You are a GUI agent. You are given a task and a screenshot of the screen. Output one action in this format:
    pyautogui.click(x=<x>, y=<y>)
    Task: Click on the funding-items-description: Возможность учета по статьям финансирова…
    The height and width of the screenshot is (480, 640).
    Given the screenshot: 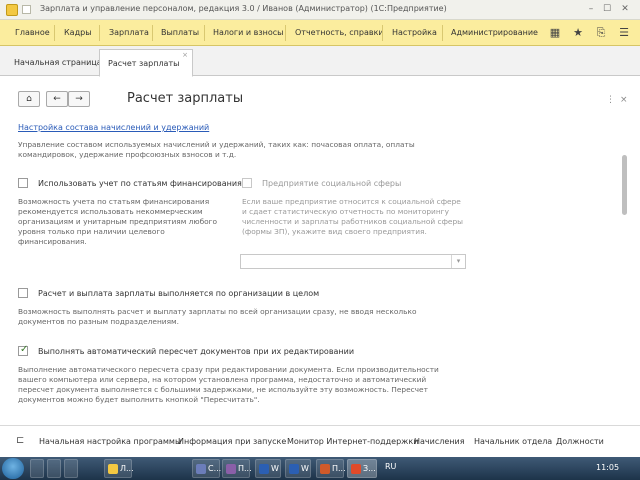 What is the action you would take?
    pyautogui.click(x=118, y=221)
    